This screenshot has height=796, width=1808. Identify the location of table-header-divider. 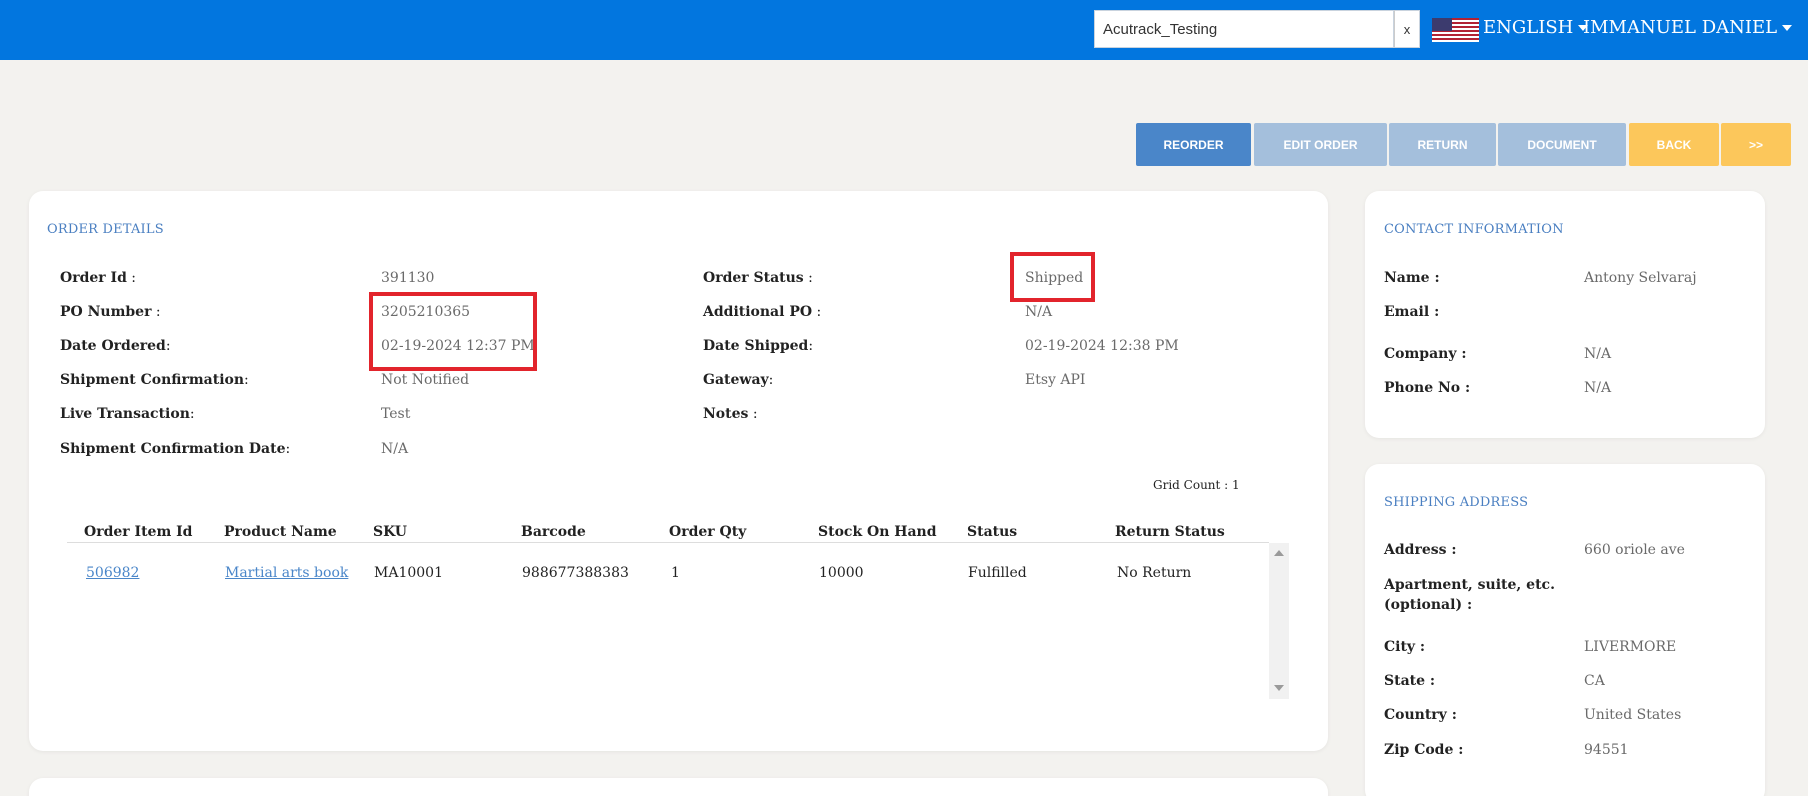
(668, 542).